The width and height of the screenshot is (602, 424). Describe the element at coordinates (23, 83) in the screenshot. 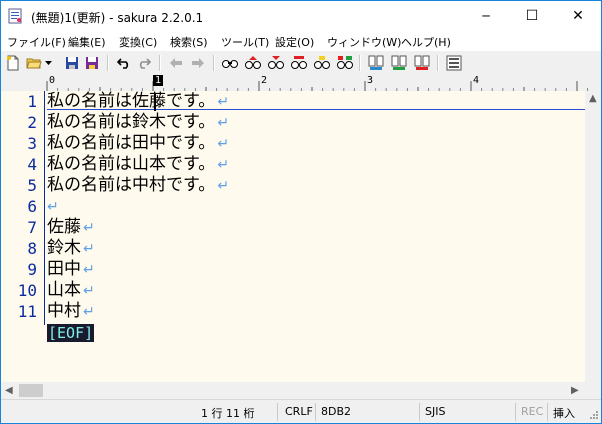

I see `ruler-corner` at that location.